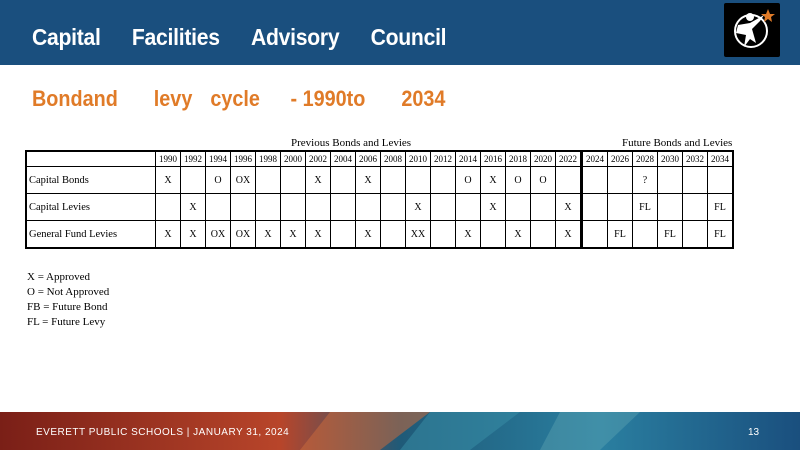  I want to click on legend-item: O = Not Approved, so click(68, 292).